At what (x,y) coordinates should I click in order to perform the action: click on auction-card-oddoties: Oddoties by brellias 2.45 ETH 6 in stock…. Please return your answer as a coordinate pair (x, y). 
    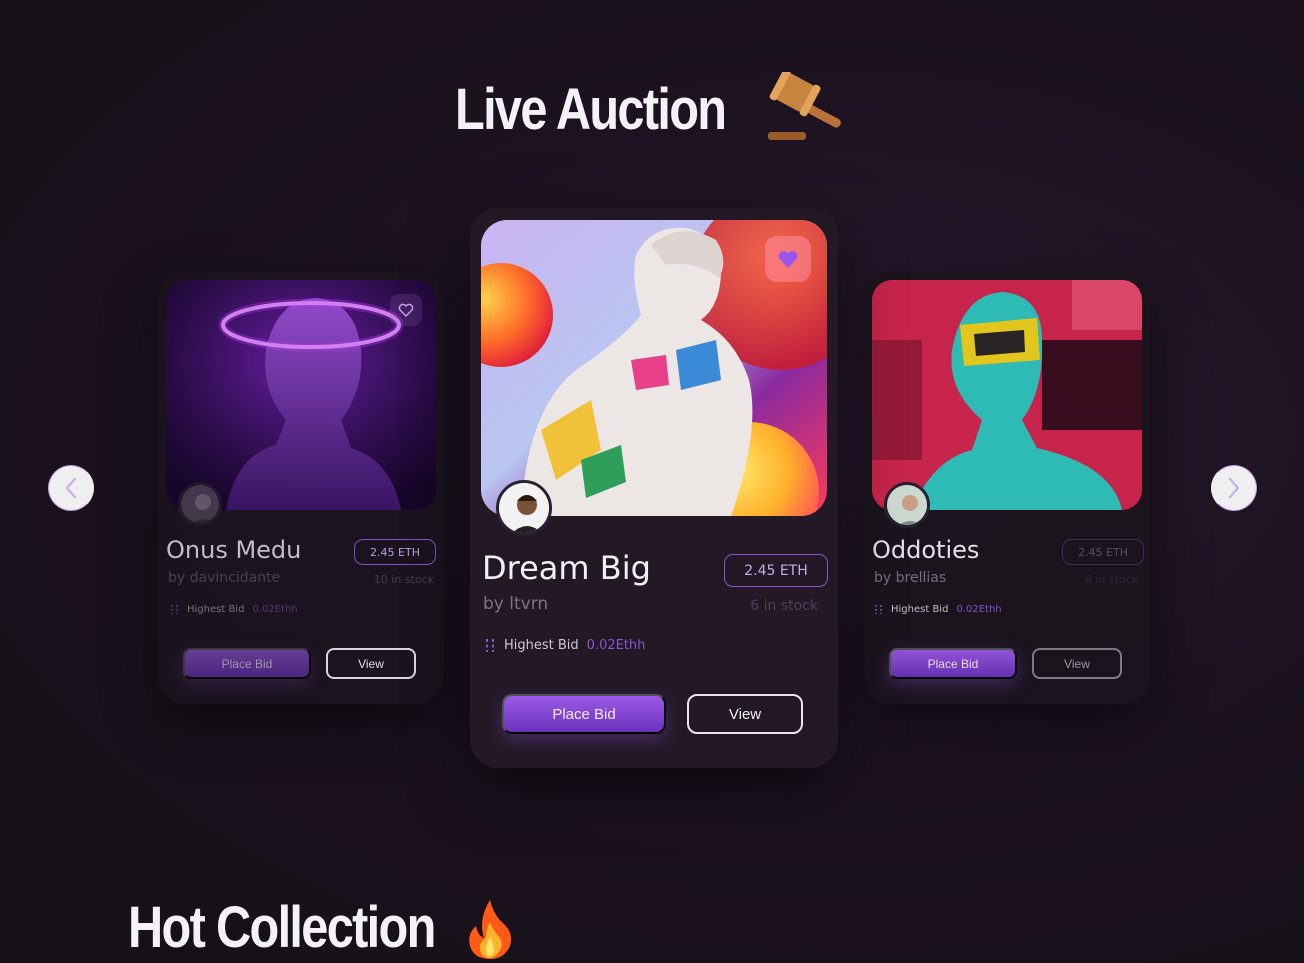
    Looking at the image, I should click on (1007, 488).